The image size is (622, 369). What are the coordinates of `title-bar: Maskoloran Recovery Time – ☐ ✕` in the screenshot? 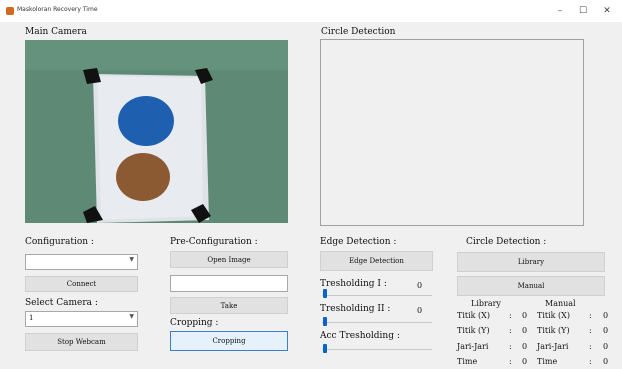 It's located at (311, 11).